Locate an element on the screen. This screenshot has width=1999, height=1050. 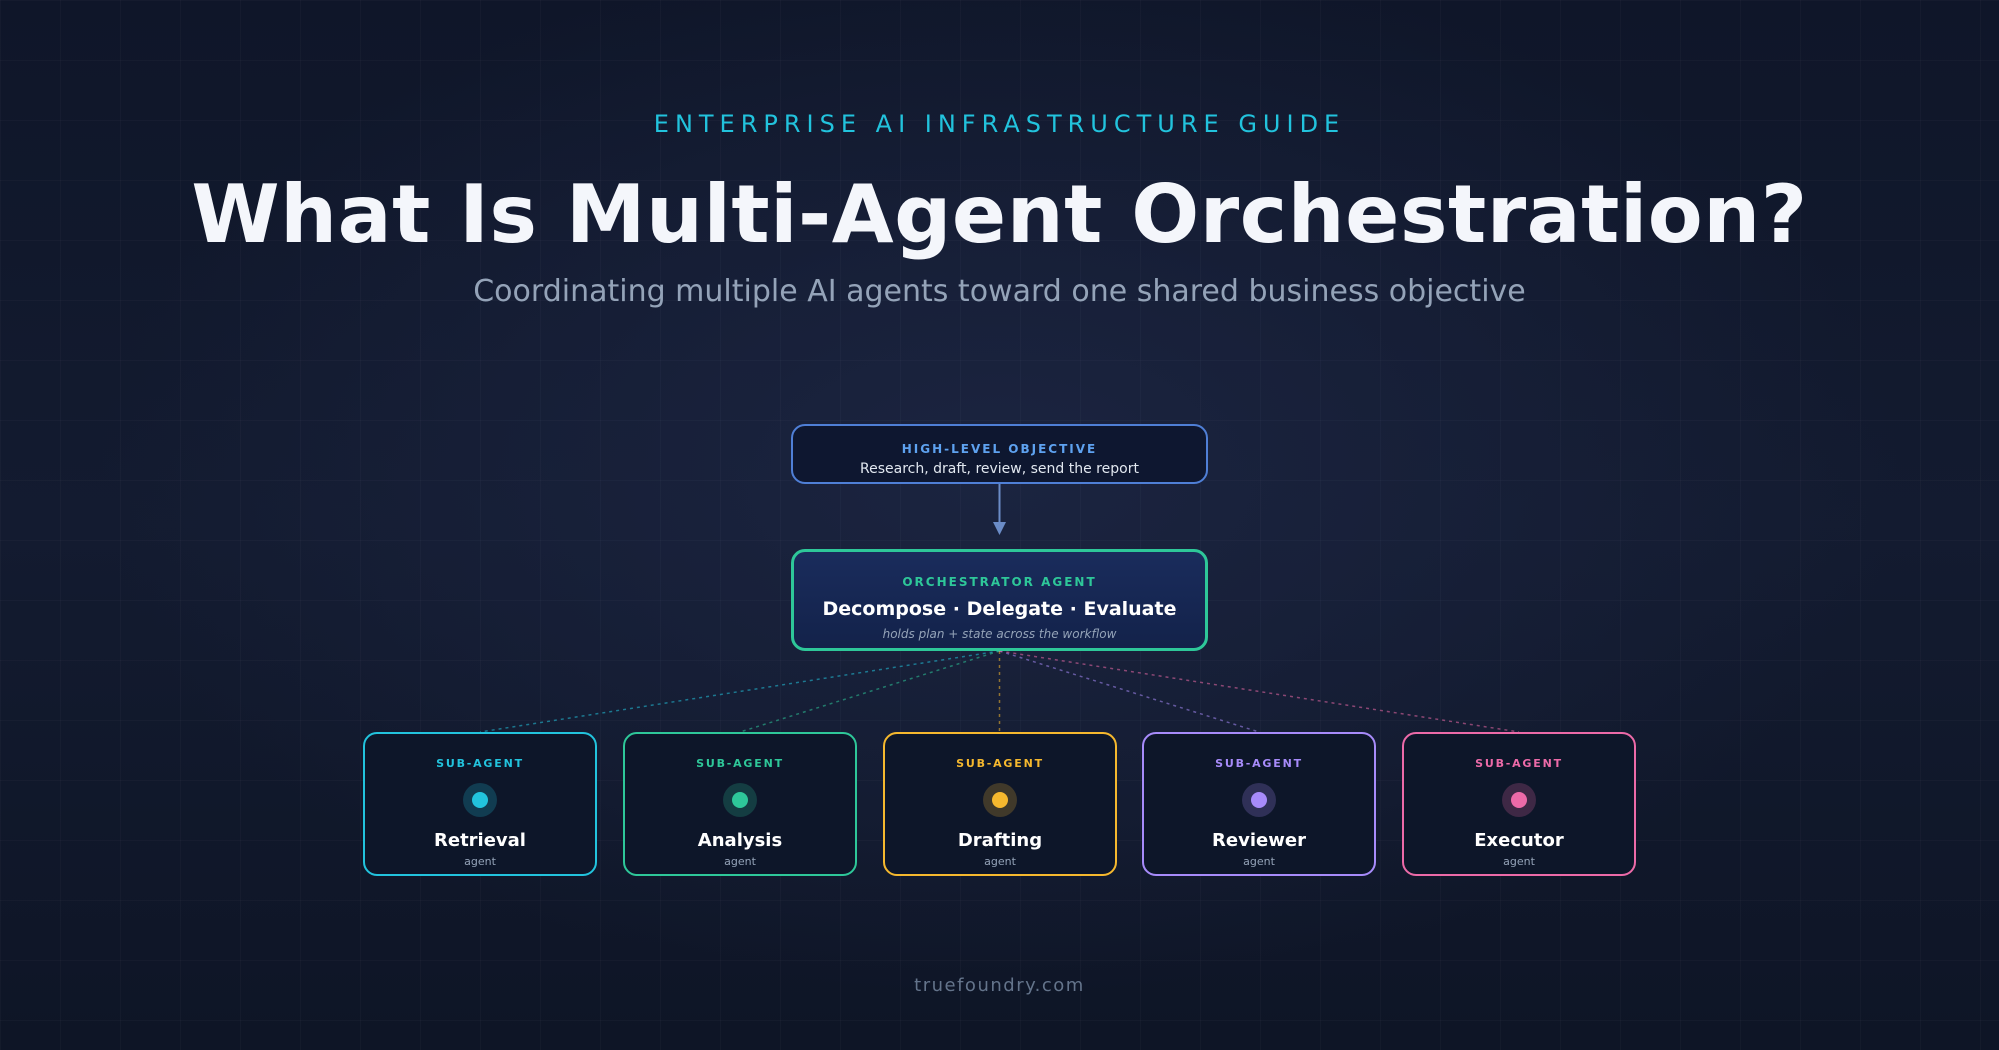
link-retrieval is located at coordinates (739, 691).